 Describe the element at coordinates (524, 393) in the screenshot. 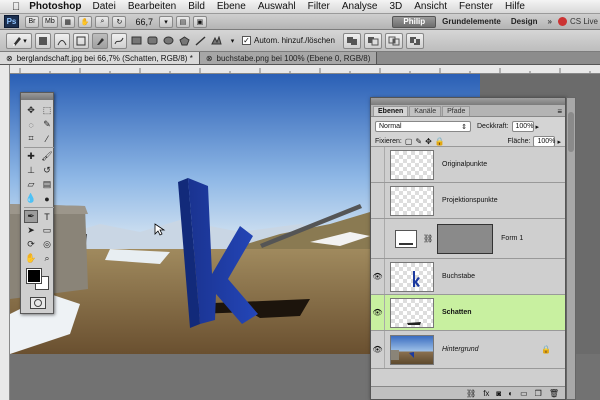

I see `new-group-icon: ▭` at that location.